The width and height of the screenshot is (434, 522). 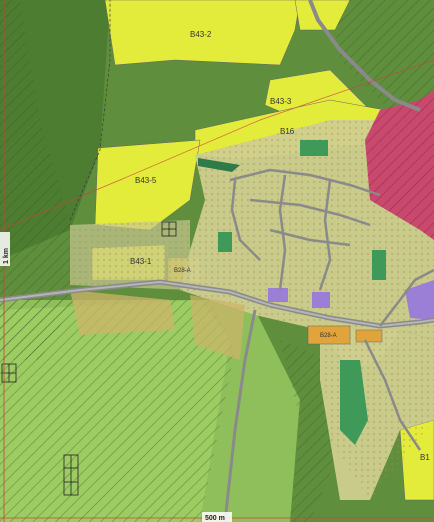 What do you see at coordinates (201, 34) in the screenshot?
I see `zone-label-b43-2: B43-2` at bounding box center [201, 34].